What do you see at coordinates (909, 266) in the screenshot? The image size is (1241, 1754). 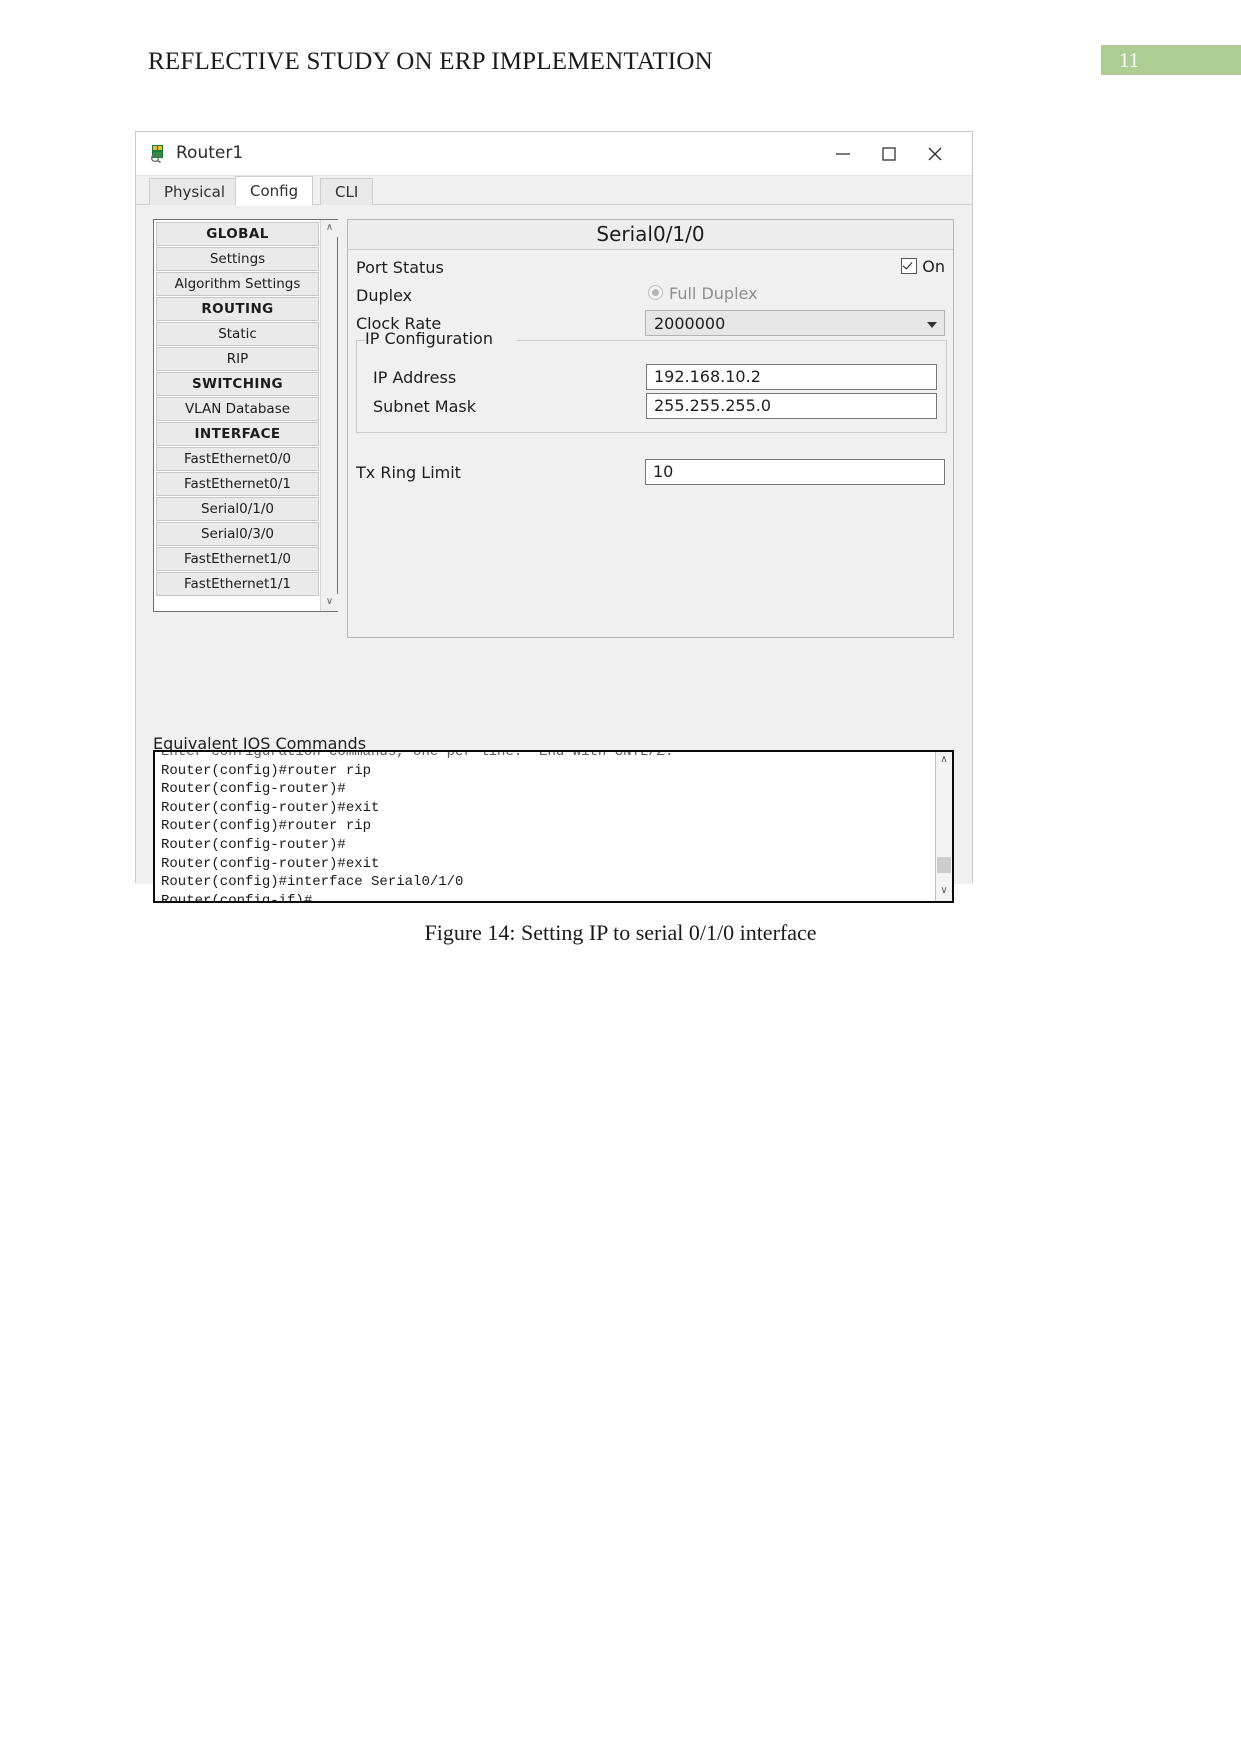 I see `checkbox-checked-icon` at bounding box center [909, 266].